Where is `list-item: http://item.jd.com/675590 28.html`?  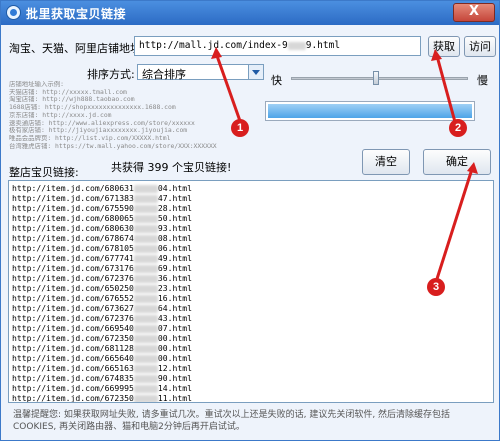 list-item: http://item.jd.com/675590 28.html is located at coordinates (251, 208).